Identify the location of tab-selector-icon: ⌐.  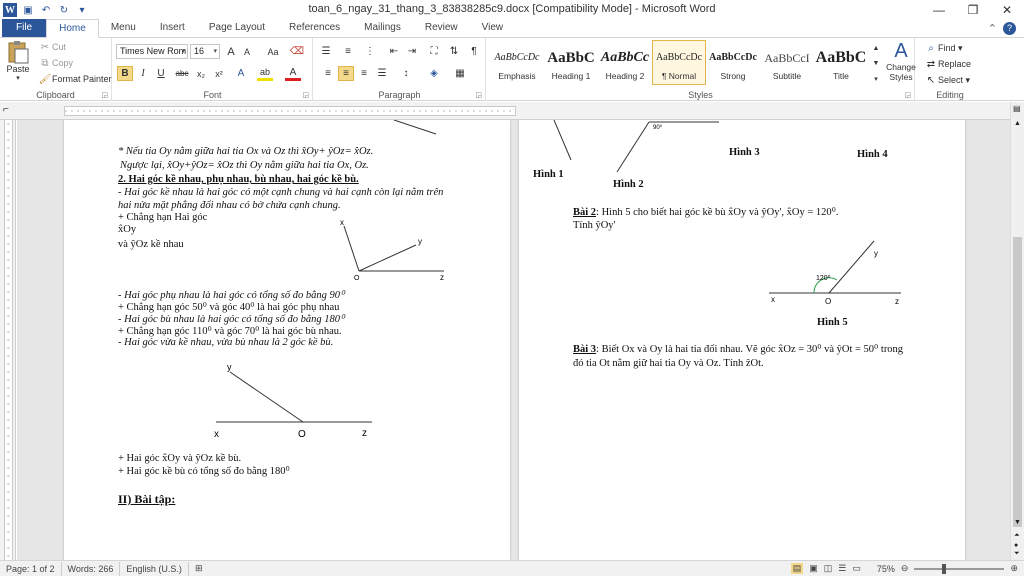
(6, 109).